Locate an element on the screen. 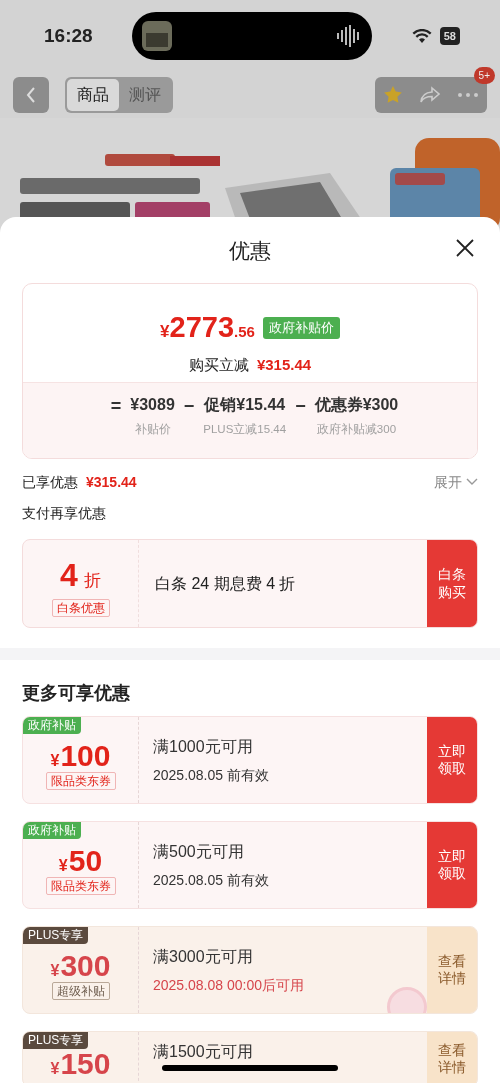 This screenshot has width=500, height=1083. coupon-amount: ¥150 is located at coordinates (80, 1063).